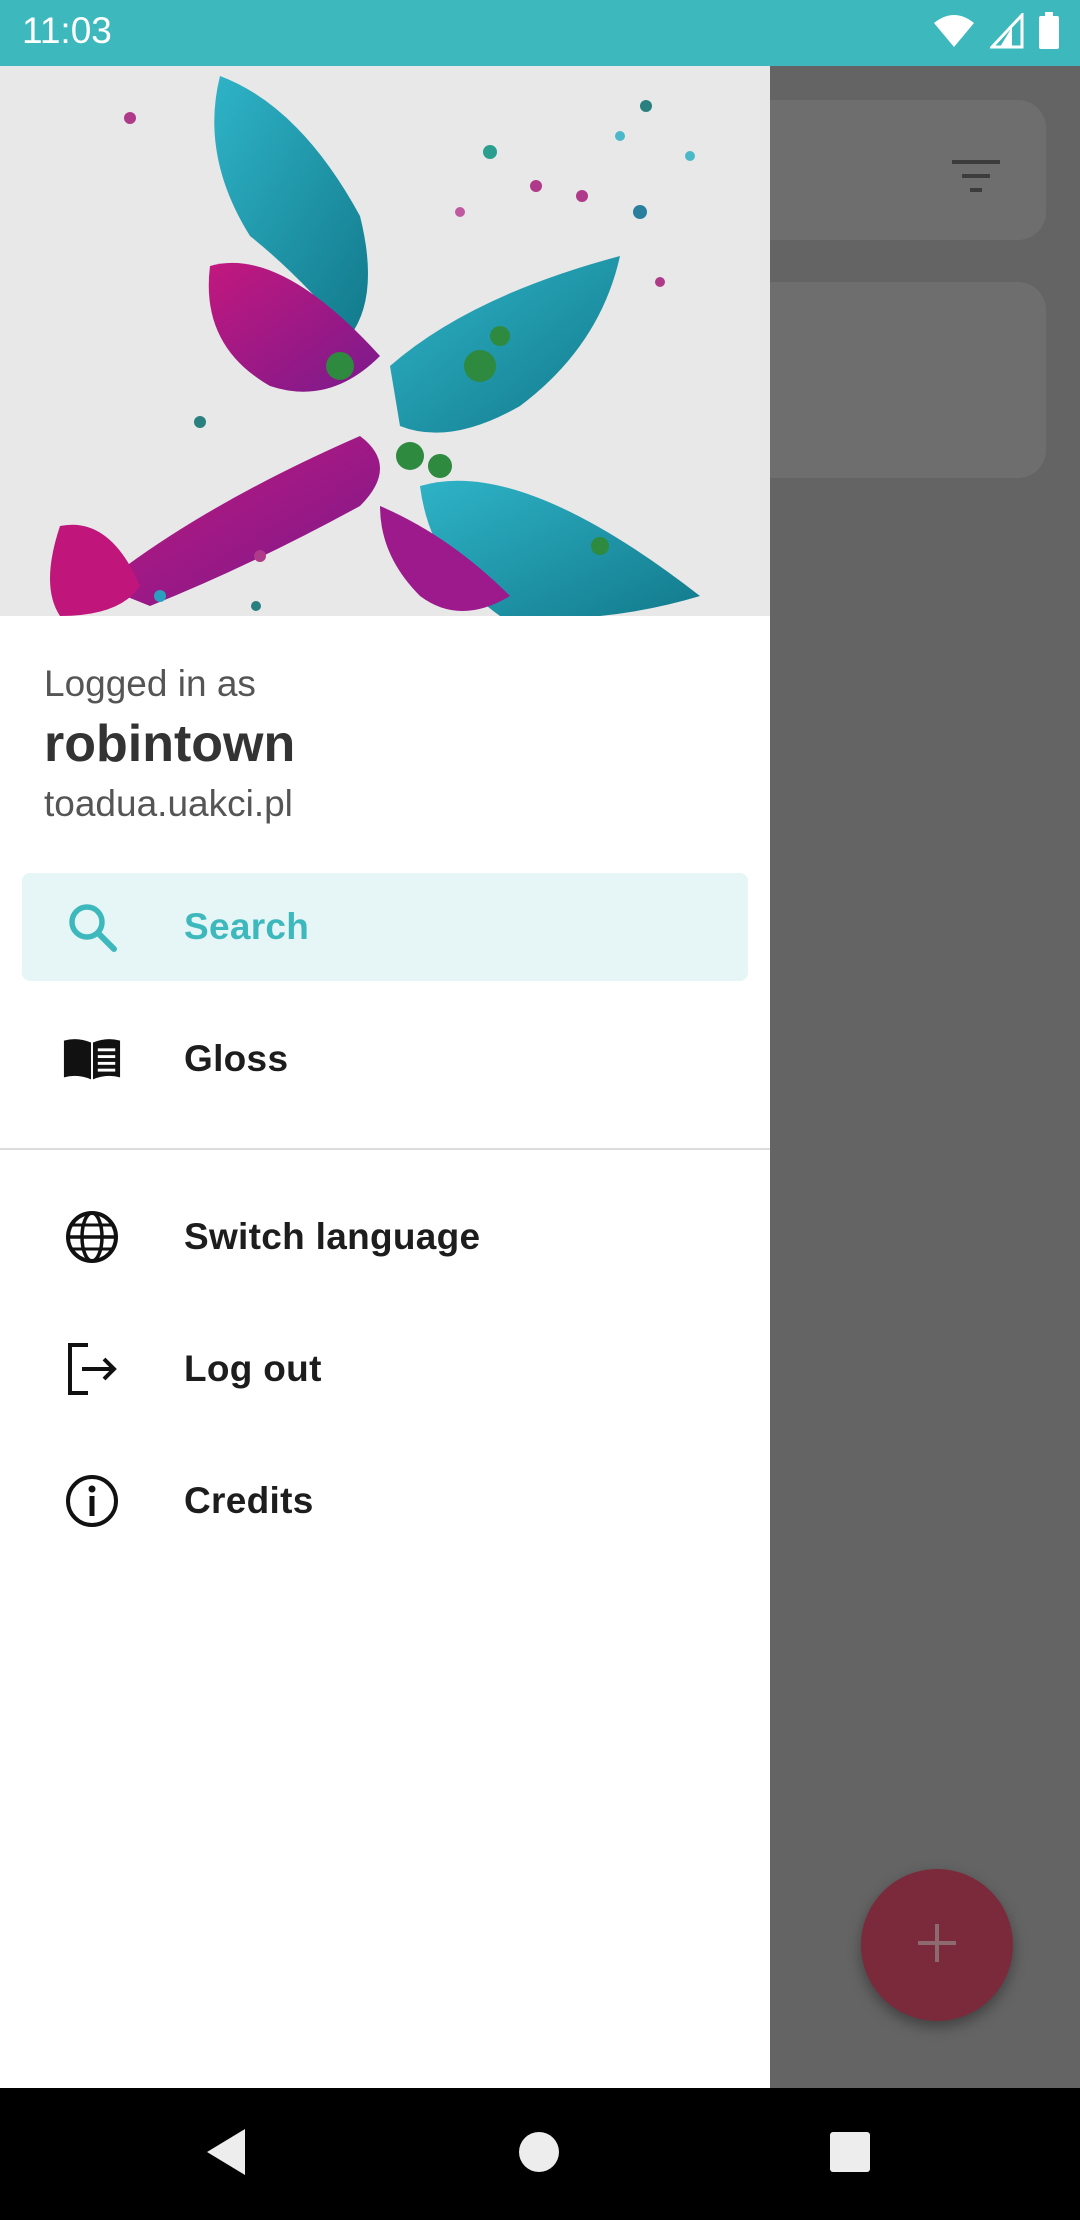  I want to click on back-button, so click(226, 2154).